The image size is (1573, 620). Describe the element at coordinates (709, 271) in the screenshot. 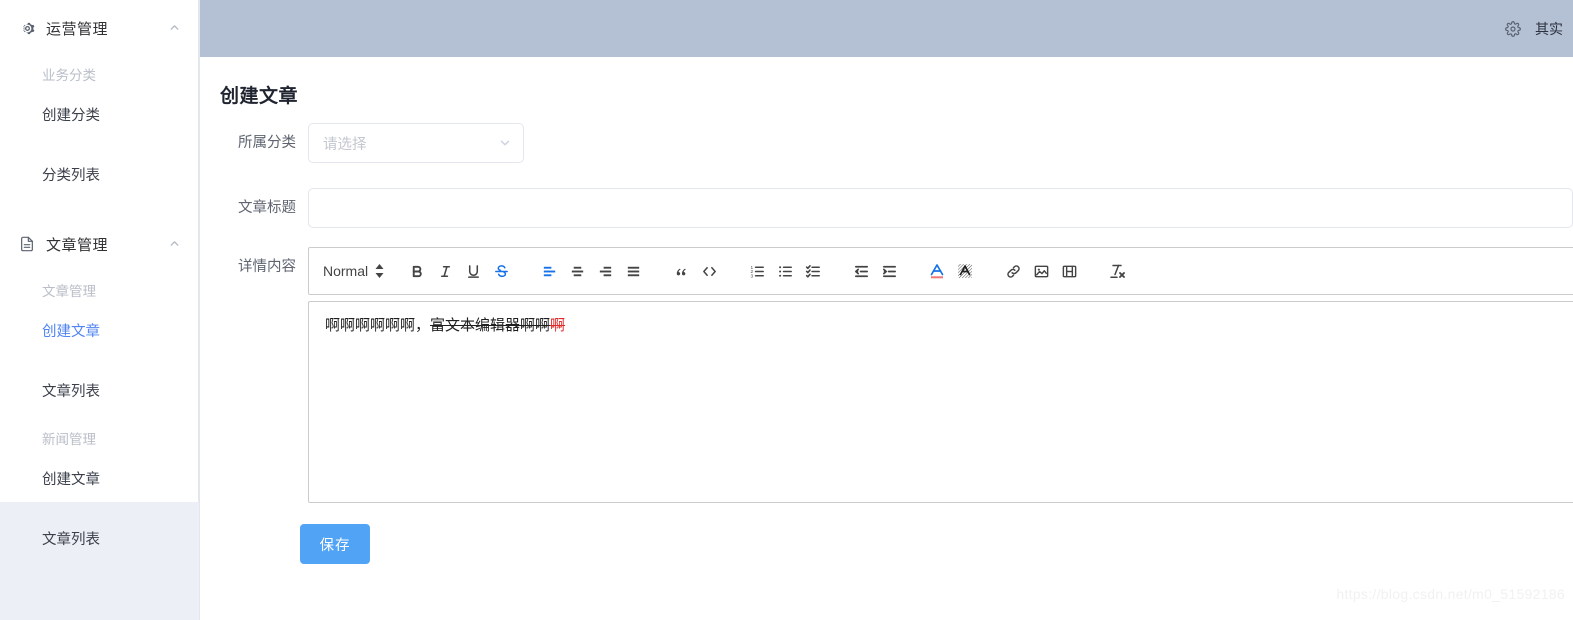

I see `code-block-icon` at that location.